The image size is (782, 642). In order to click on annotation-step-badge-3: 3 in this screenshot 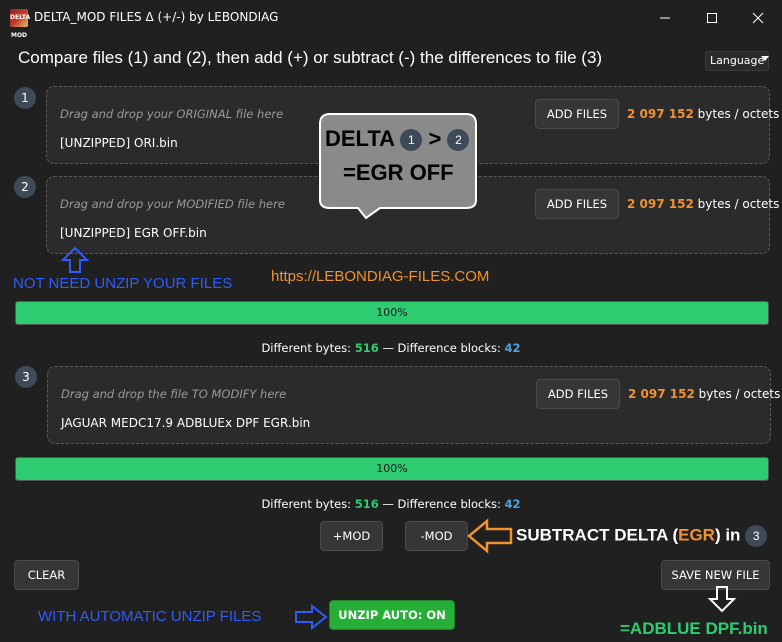, I will do `click(756, 536)`.